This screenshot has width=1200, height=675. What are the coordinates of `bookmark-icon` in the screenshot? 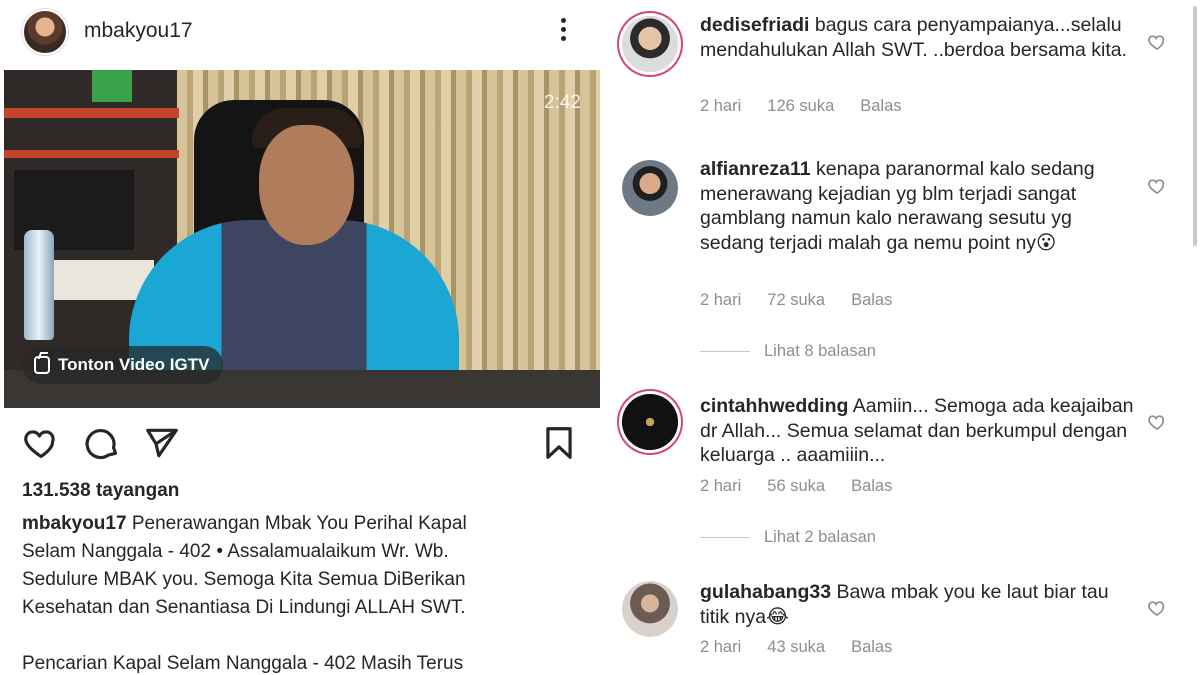 It's located at (559, 443).